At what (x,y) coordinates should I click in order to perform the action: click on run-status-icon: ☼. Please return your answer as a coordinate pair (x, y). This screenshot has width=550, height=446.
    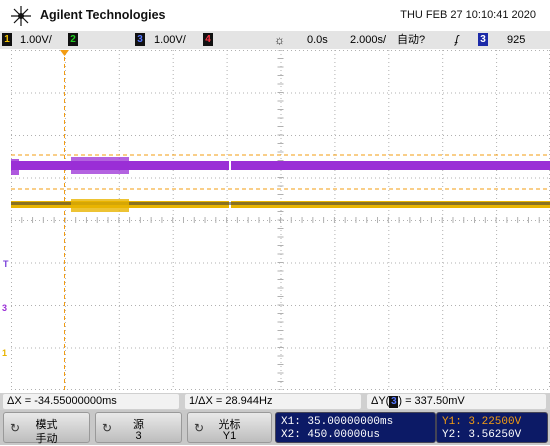
    Looking at the image, I should click on (279, 40).